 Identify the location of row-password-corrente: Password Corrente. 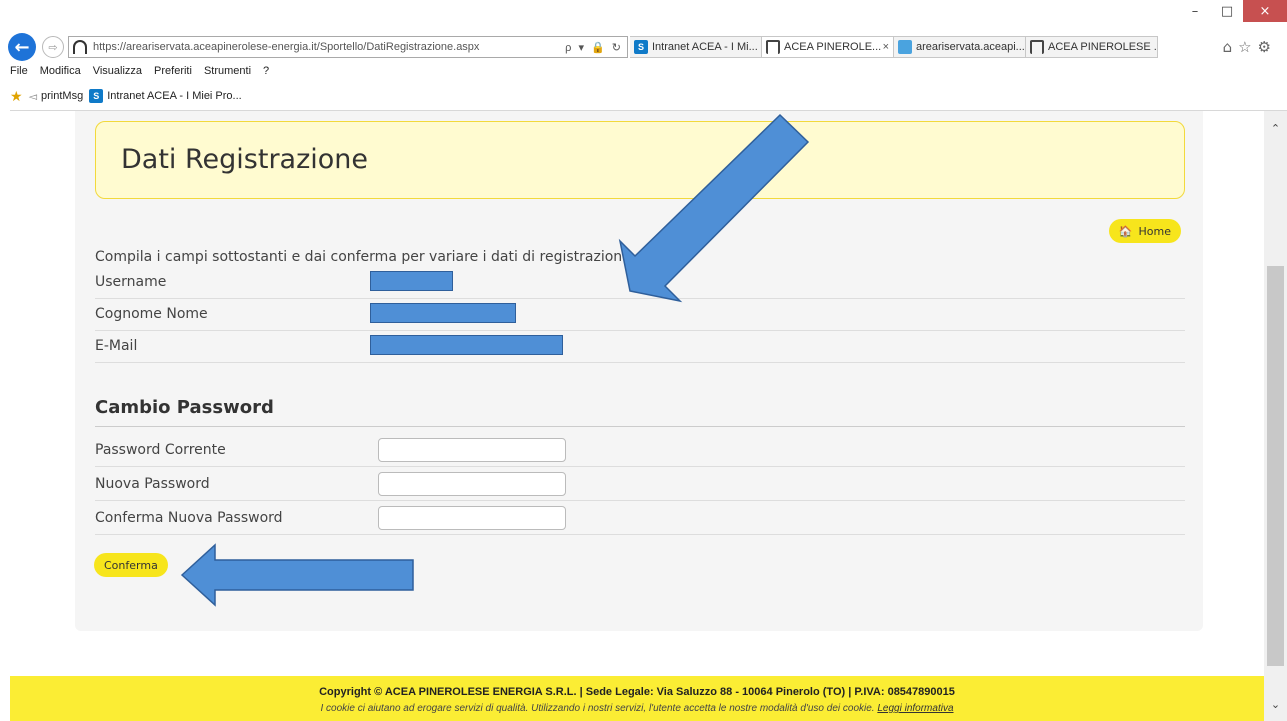
(640, 451).